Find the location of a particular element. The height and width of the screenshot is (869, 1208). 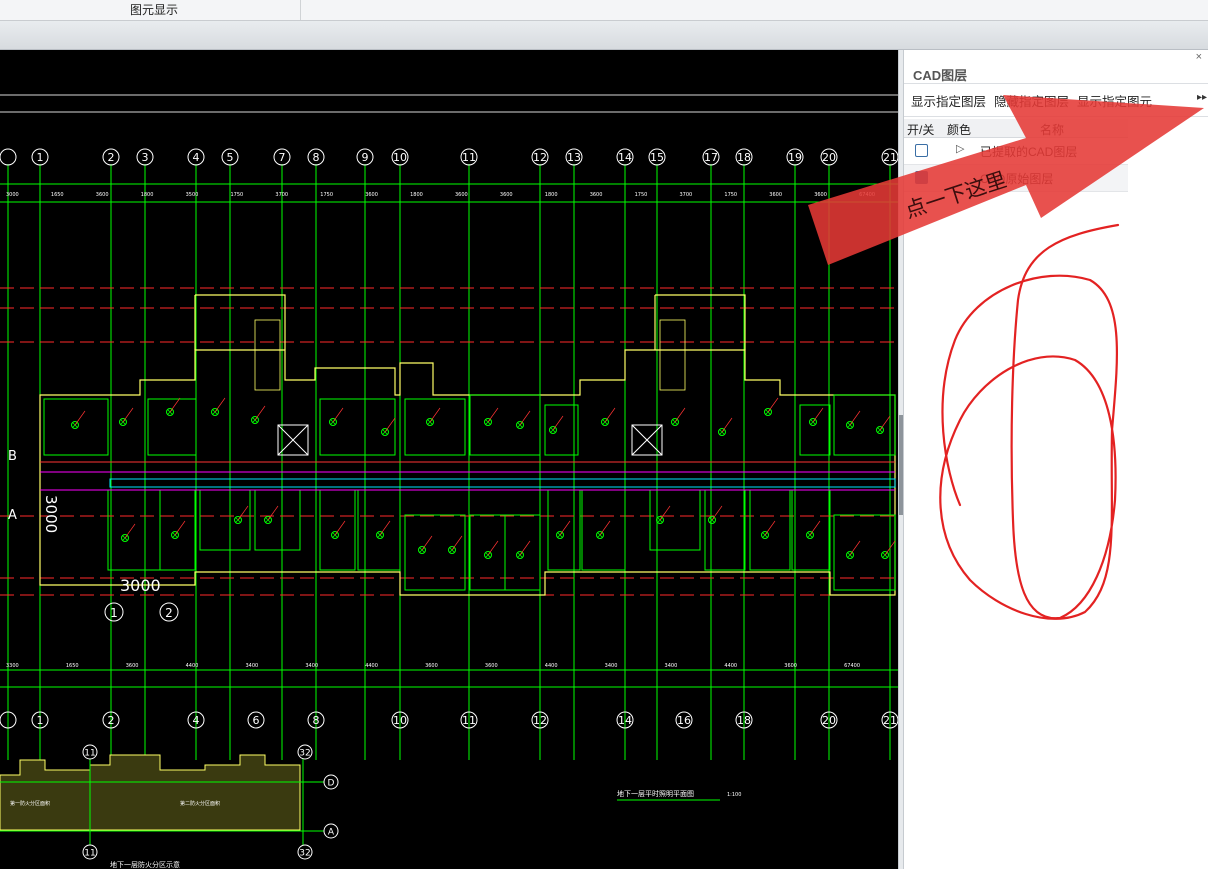

layer-name: CAD原始图层 is located at coordinates (1017, 179).